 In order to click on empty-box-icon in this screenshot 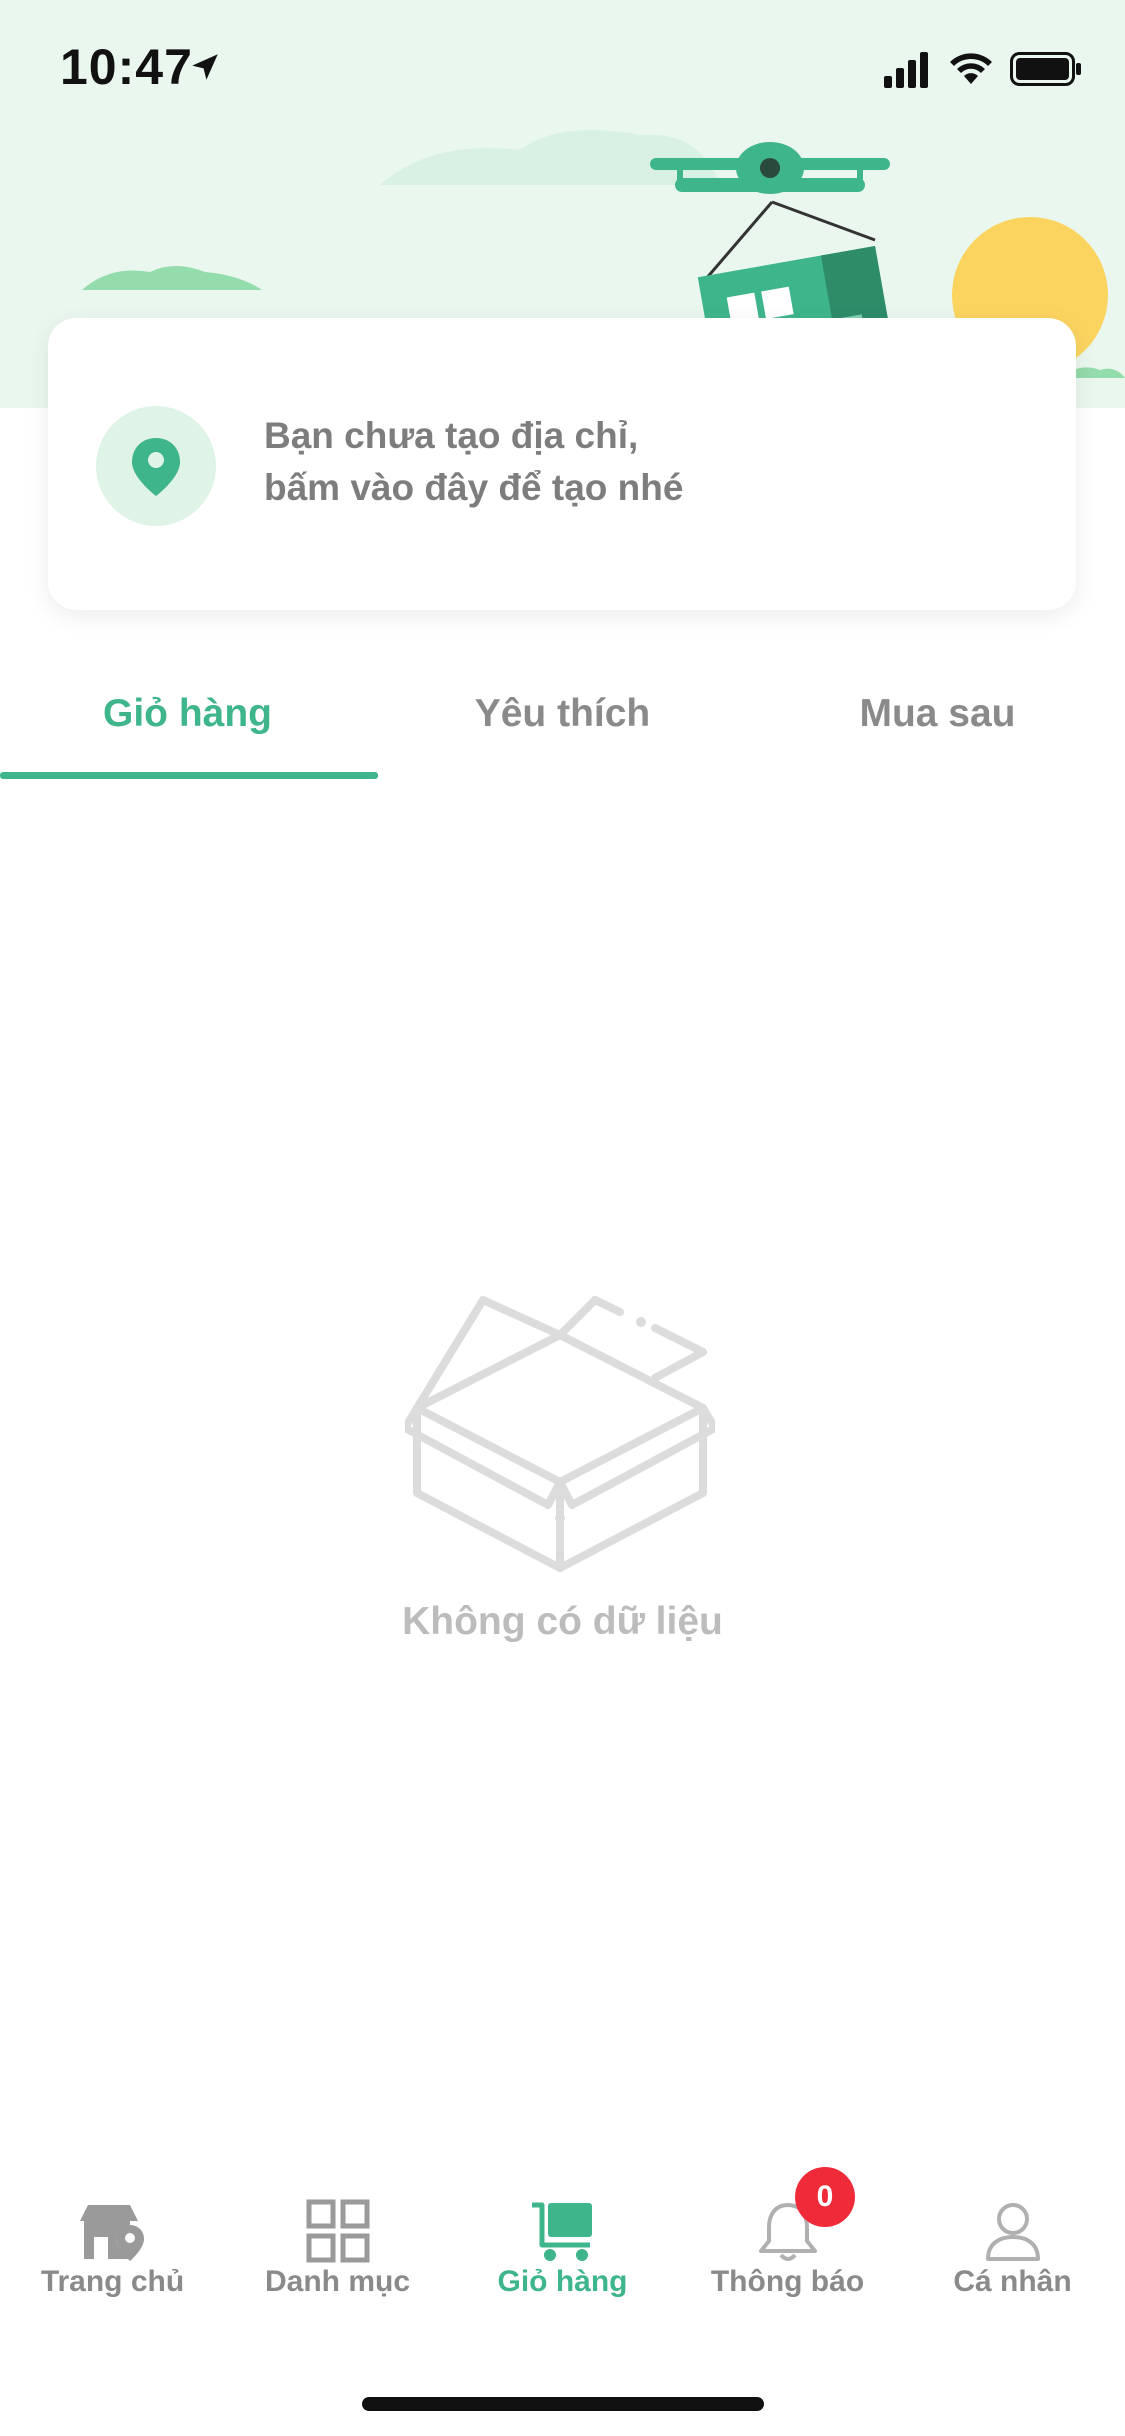, I will do `click(560, 1434)`.